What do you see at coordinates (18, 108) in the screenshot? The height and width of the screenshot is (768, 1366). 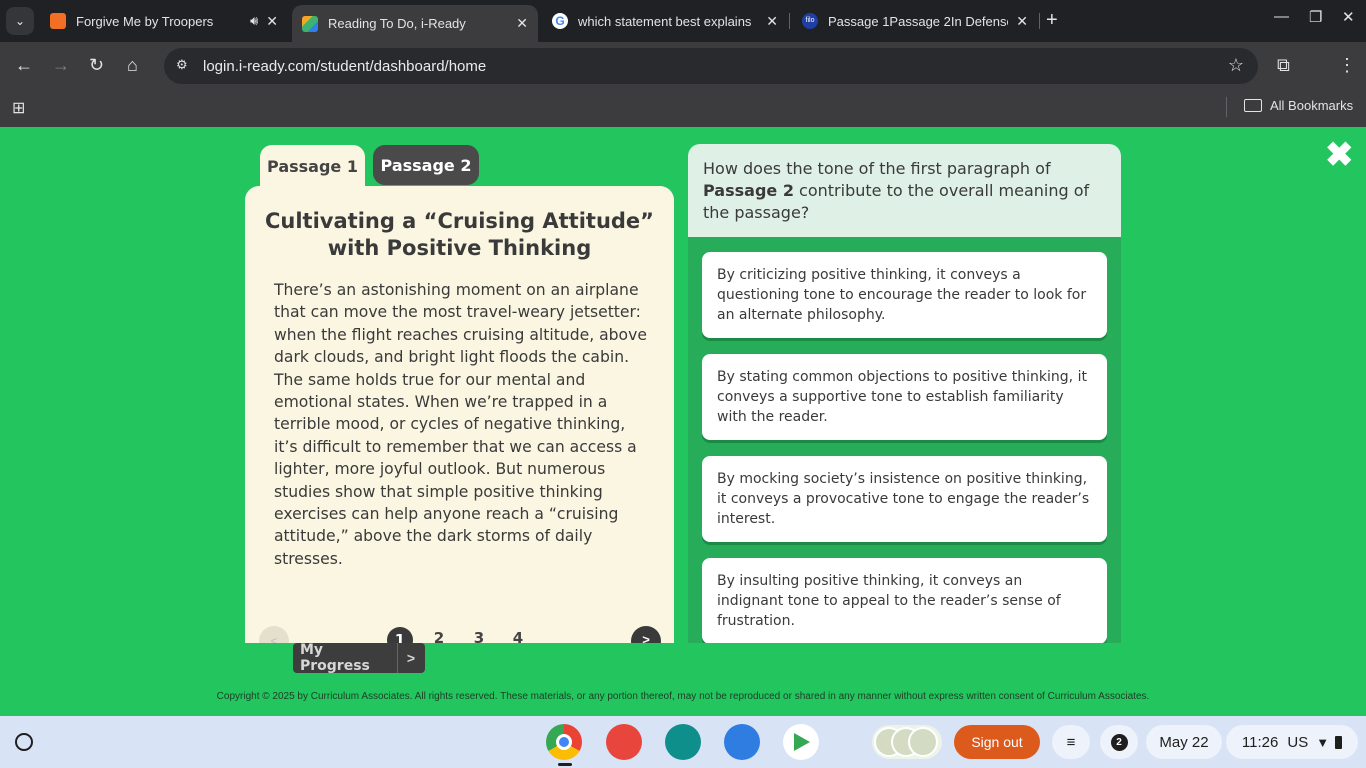 I see `apps-grid-icon: ⊞` at bounding box center [18, 108].